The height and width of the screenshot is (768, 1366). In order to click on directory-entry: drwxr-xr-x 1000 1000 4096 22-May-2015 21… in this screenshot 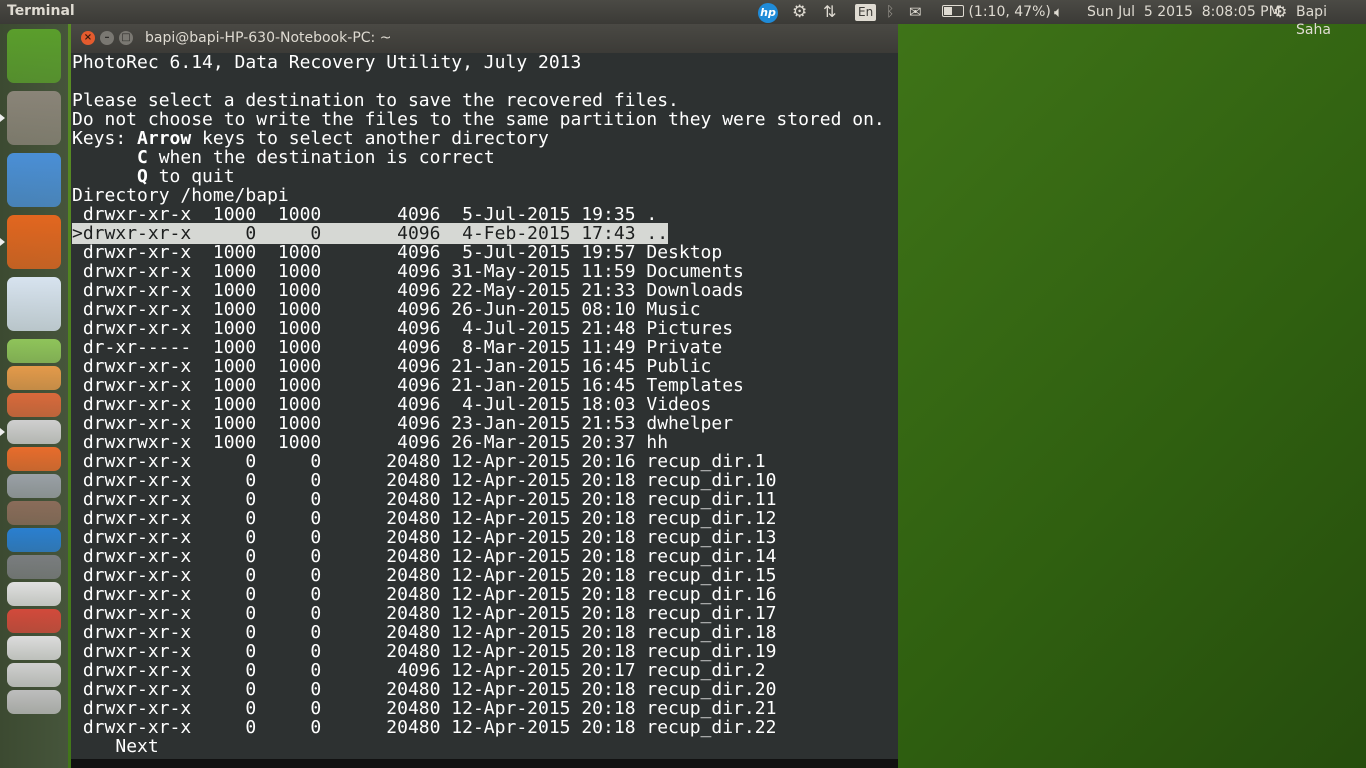, I will do `click(484, 290)`.